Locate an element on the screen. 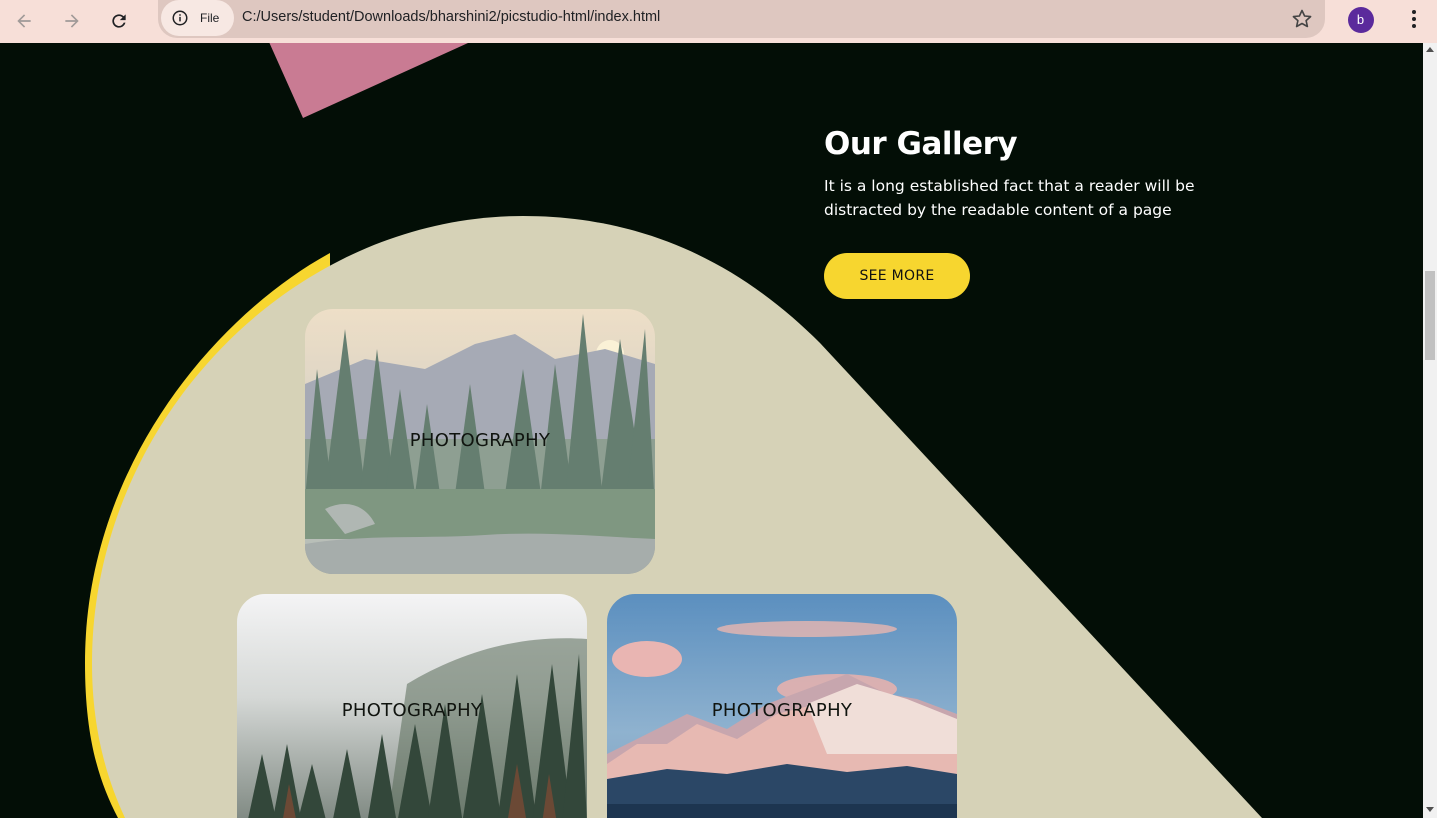  back-button is located at coordinates (24, 21).